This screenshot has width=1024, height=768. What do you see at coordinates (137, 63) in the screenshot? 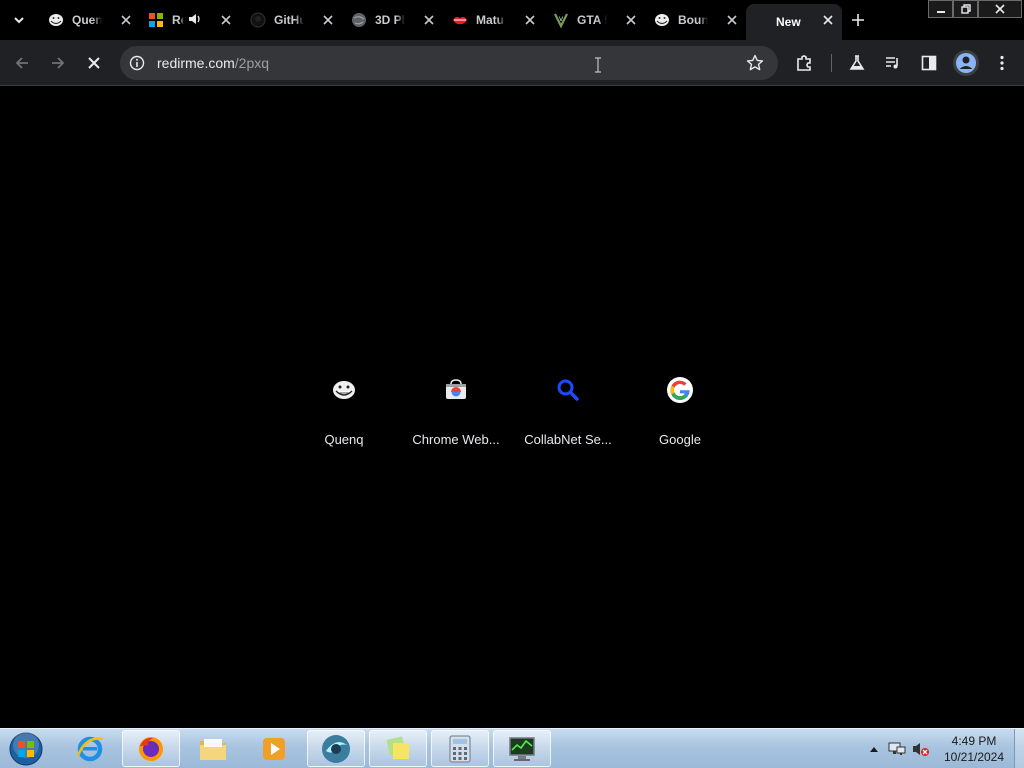
I see `info-icon` at bounding box center [137, 63].